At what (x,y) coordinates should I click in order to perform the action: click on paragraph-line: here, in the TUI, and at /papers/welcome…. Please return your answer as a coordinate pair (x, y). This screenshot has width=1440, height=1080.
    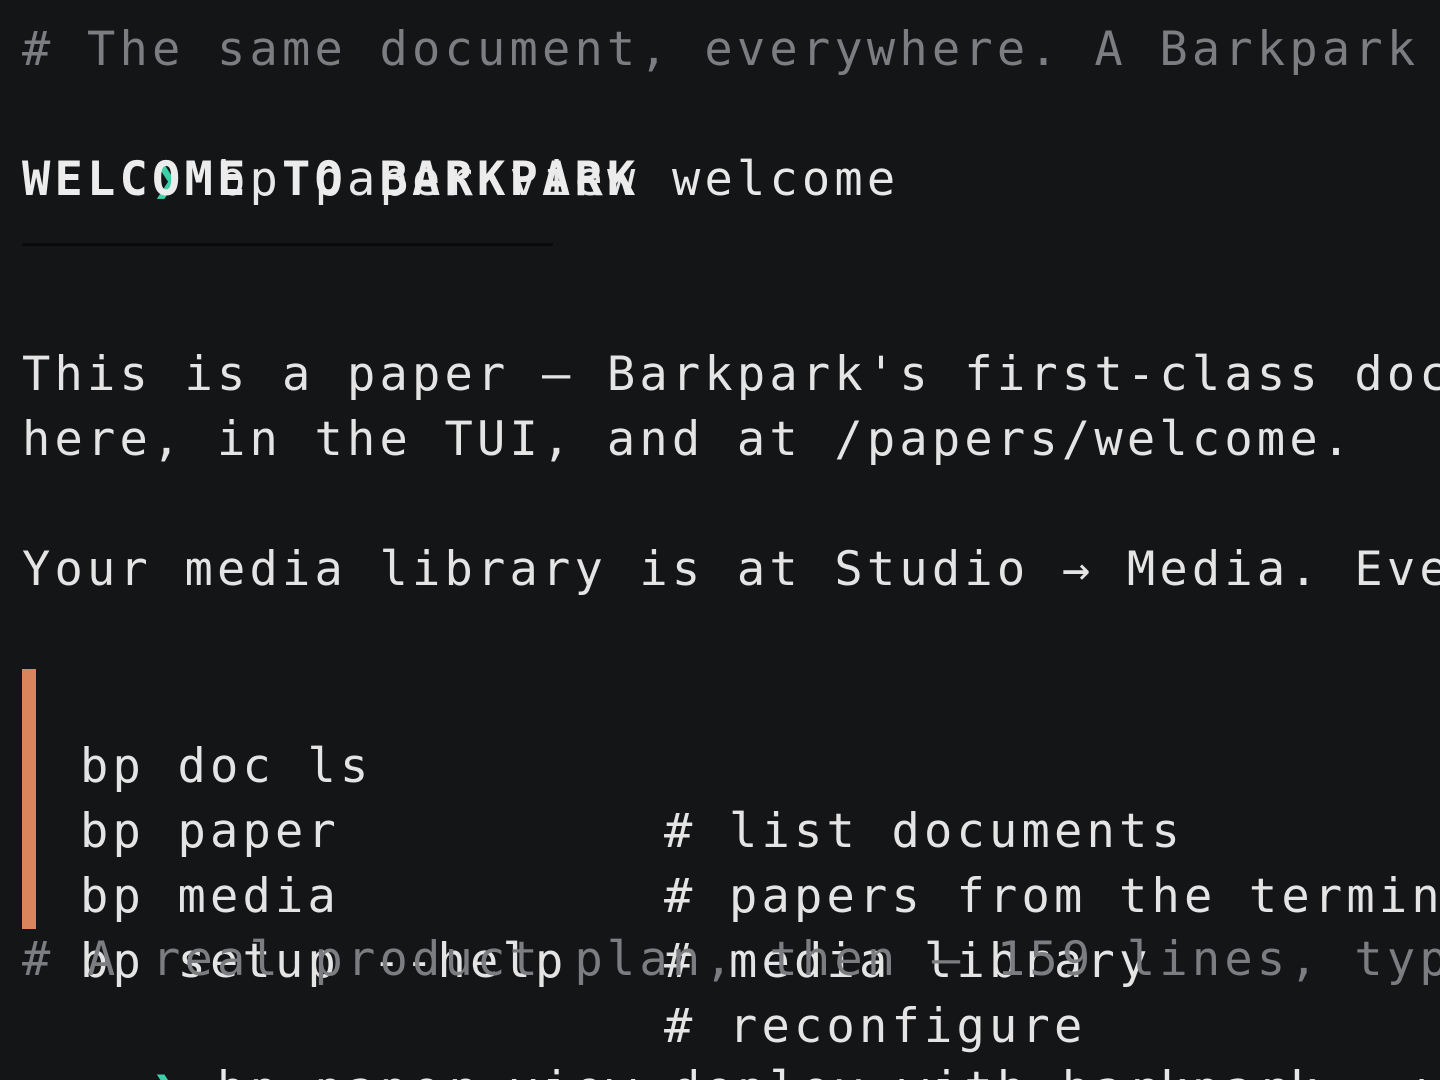
    Looking at the image, I should click on (688, 439).